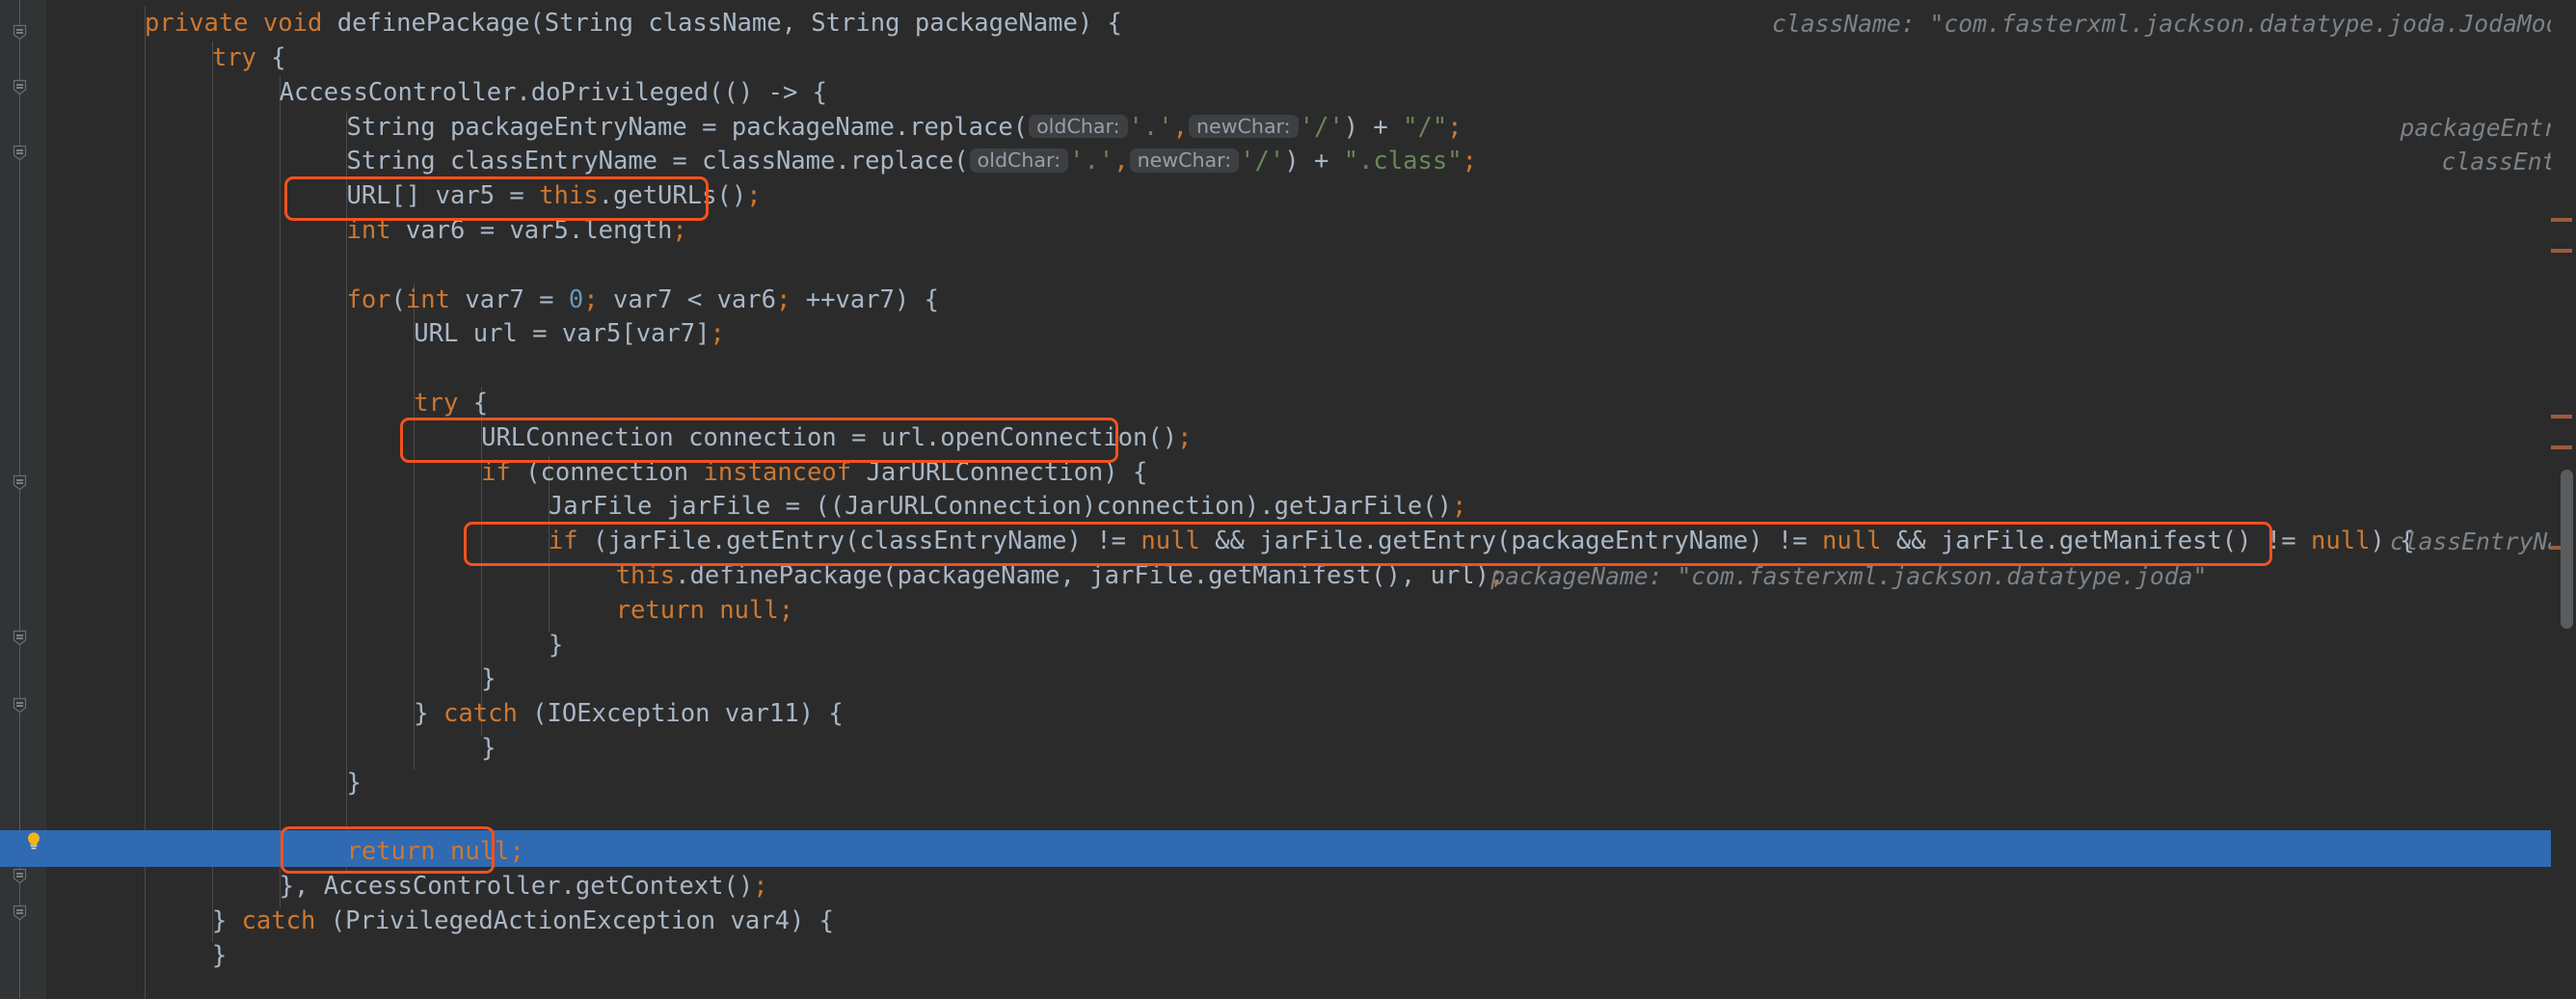  I want to click on intention-bulb-icon, so click(34, 840).